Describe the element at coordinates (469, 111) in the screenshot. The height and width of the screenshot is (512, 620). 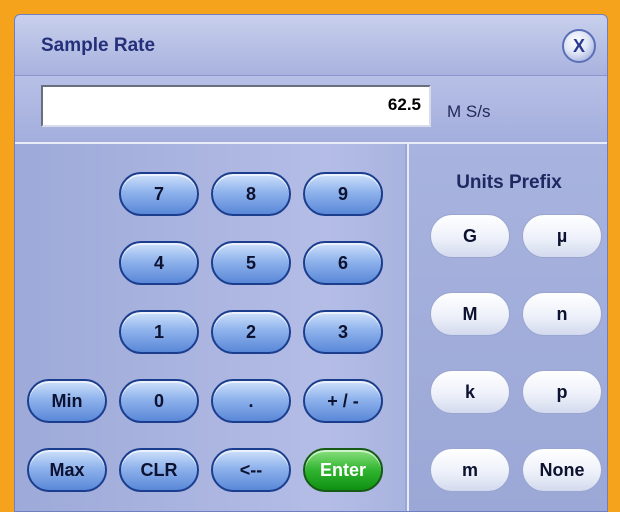
I see `unit-label: M S/s` at that location.